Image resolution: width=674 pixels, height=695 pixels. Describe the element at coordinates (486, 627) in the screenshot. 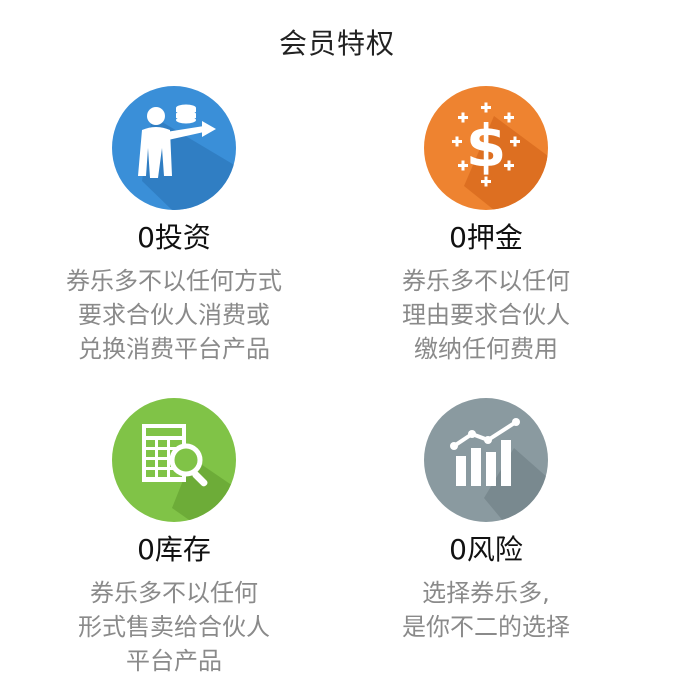

I see `feature-description-line: 是你不二的选择` at that location.